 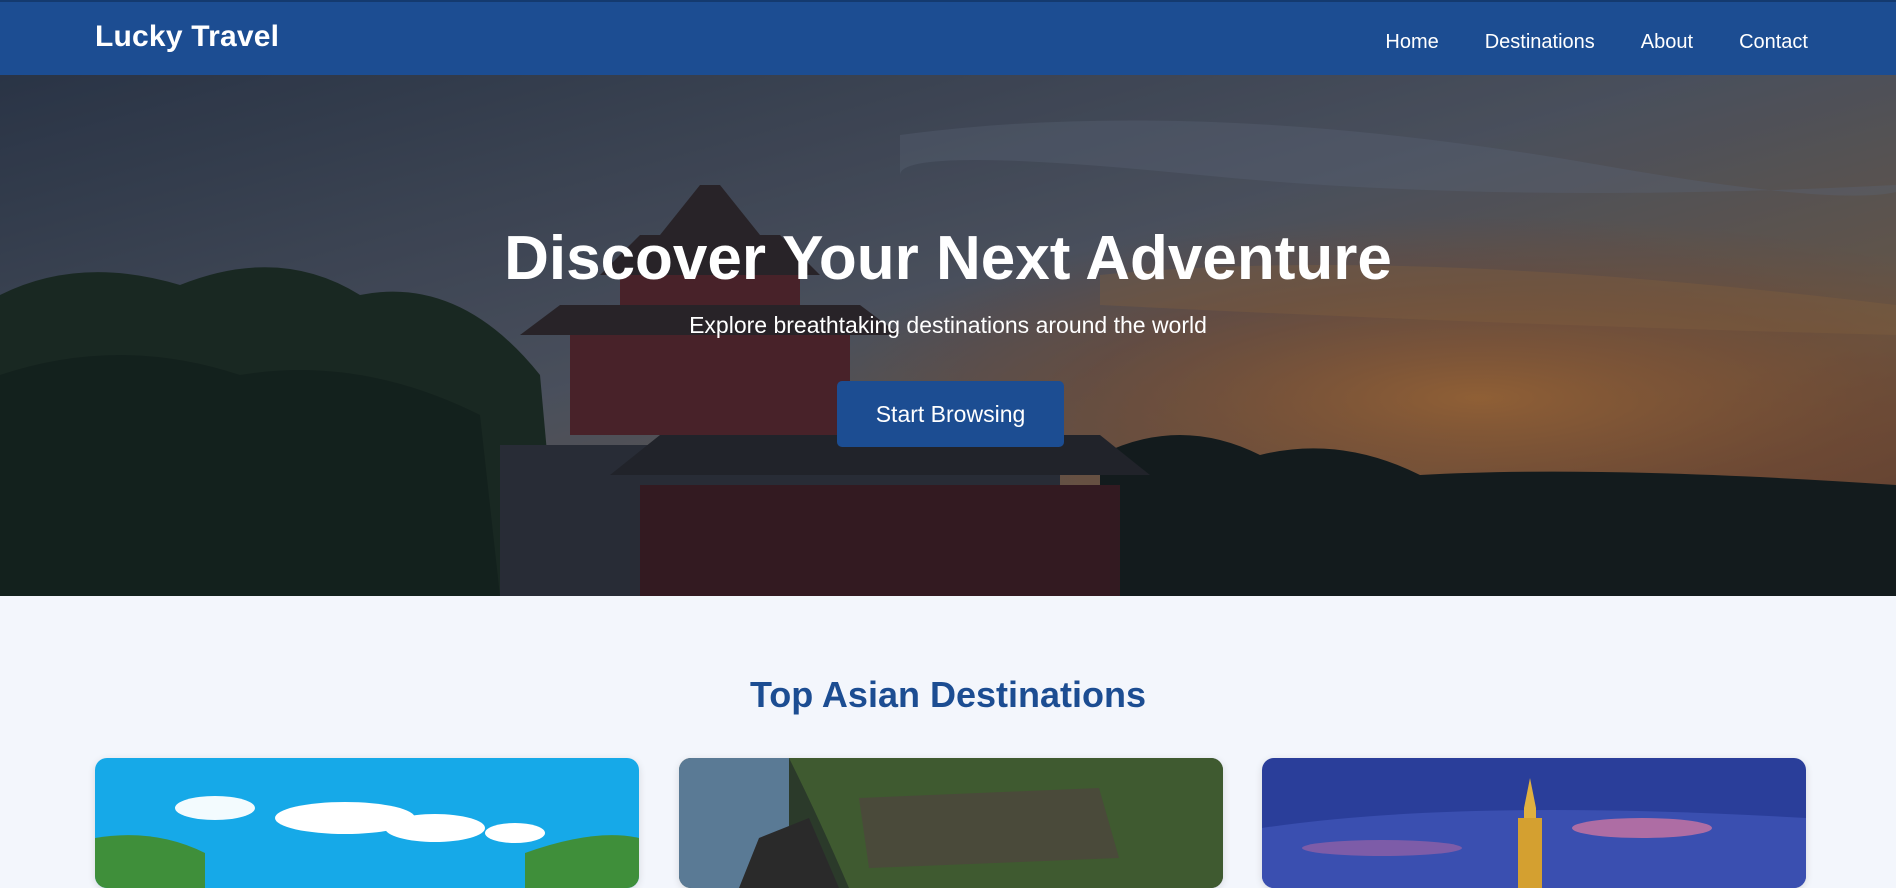 What do you see at coordinates (1540, 42) in the screenshot?
I see `nav-link-destinations: Destinations` at bounding box center [1540, 42].